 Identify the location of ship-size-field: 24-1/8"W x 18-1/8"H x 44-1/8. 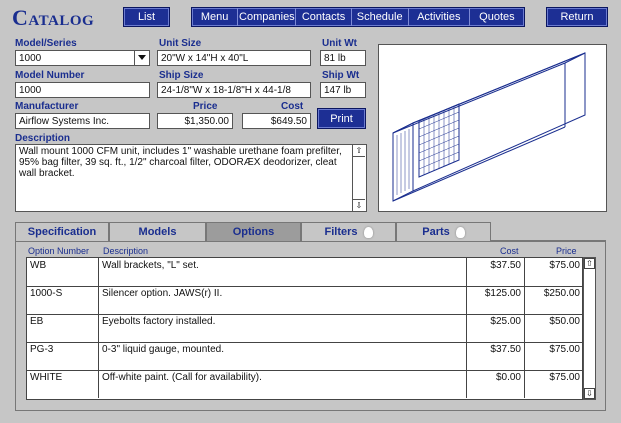
(234, 90).